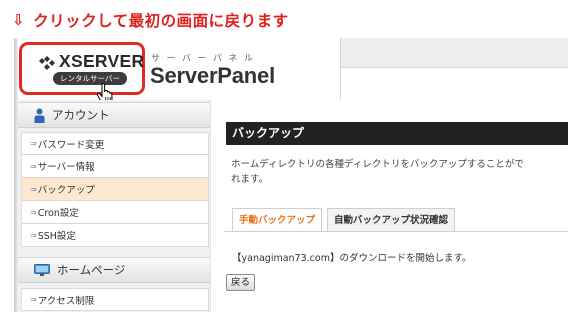  What do you see at coordinates (115, 235) in the screenshot?
I see `sidebar-item-ssh: ⇒ SSH設定` at bounding box center [115, 235].